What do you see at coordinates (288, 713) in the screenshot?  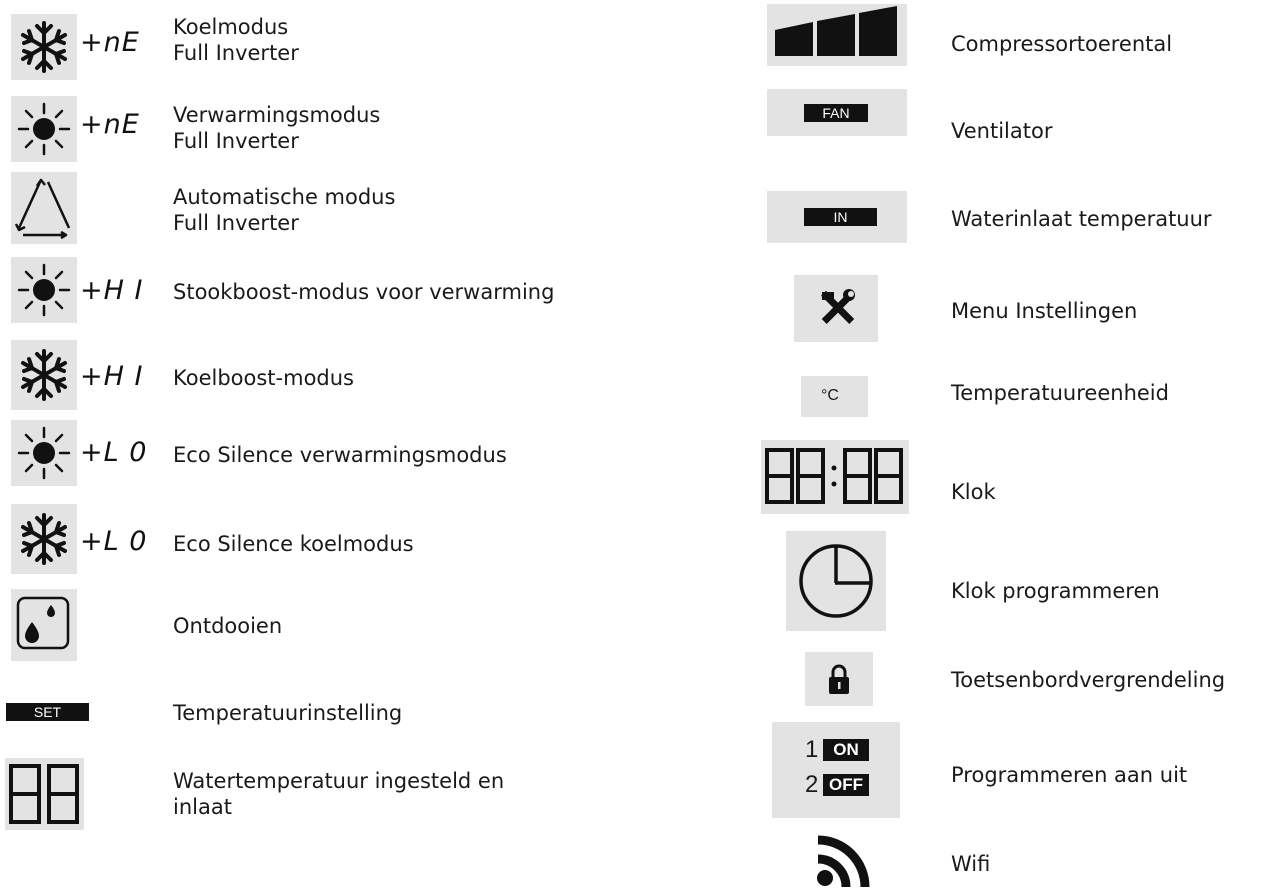 I see `label-temperatuurinstelling: Temperatuurinstelling` at bounding box center [288, 713].